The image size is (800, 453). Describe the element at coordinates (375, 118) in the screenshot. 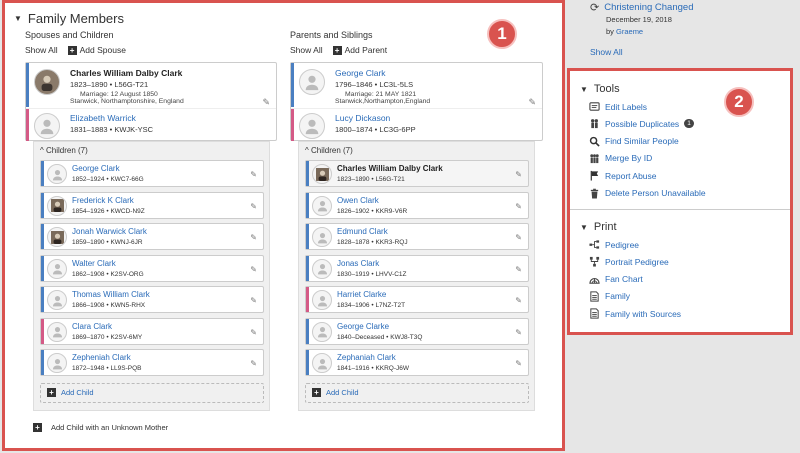

I see `person-name: Lucy Dickason` at that location.